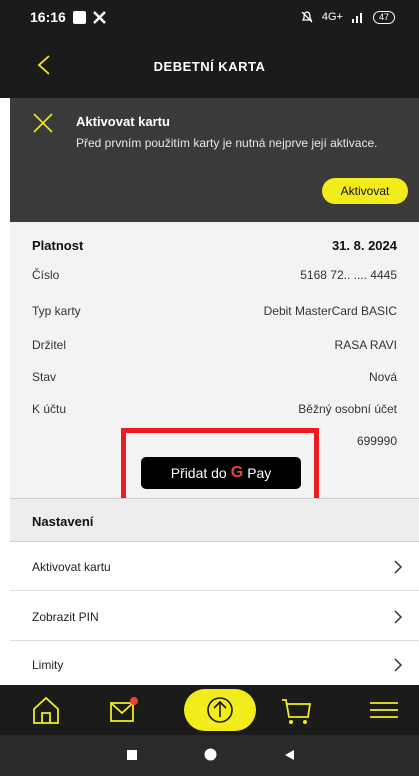 This screenshot has width=419, height=776. I want to click on back-arrow-icon, so click(45, 65).